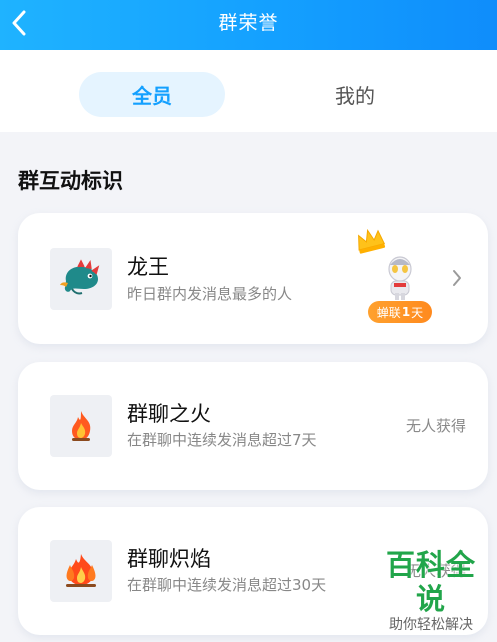 The image size is (497, 642). What do you see at coordinates (372, 241) in the screenshot?
I see `crown-icon` at bounding box center [372, 241].